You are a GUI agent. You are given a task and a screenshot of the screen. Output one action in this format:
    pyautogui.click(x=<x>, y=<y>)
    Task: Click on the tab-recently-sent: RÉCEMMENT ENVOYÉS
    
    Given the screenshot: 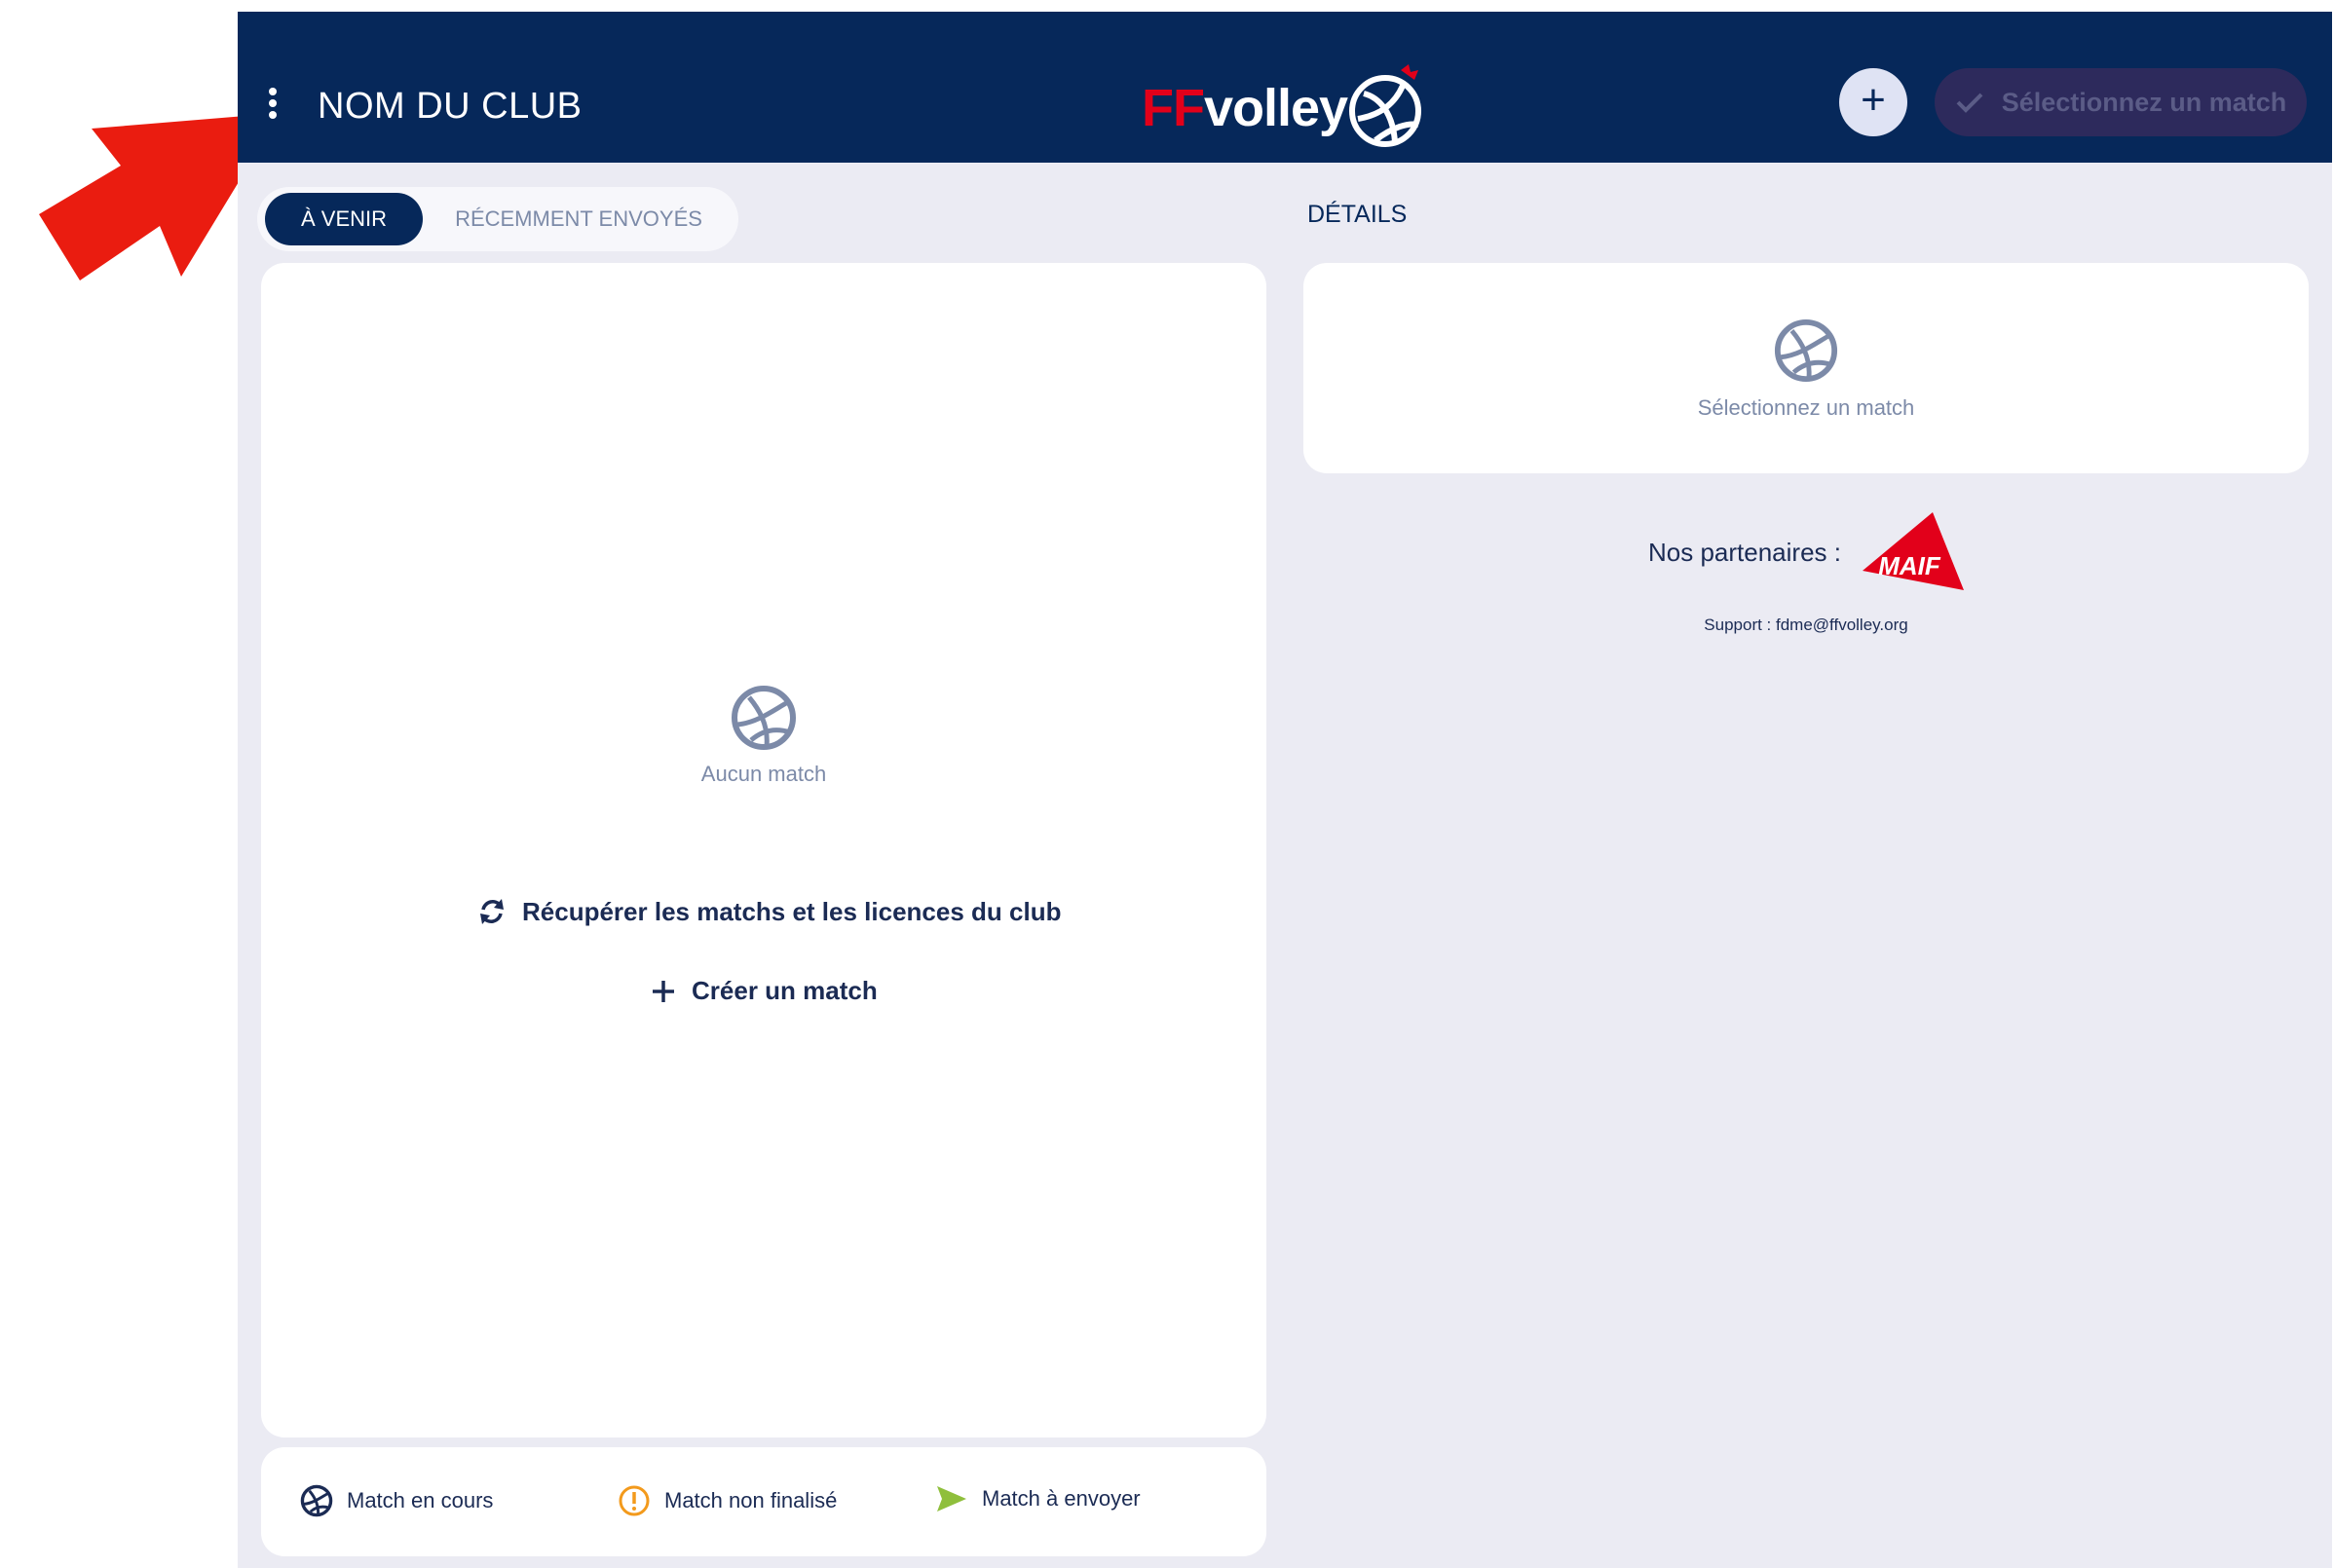 What is the action you would take?
    pyautogui.click(x=579, y=219)
    